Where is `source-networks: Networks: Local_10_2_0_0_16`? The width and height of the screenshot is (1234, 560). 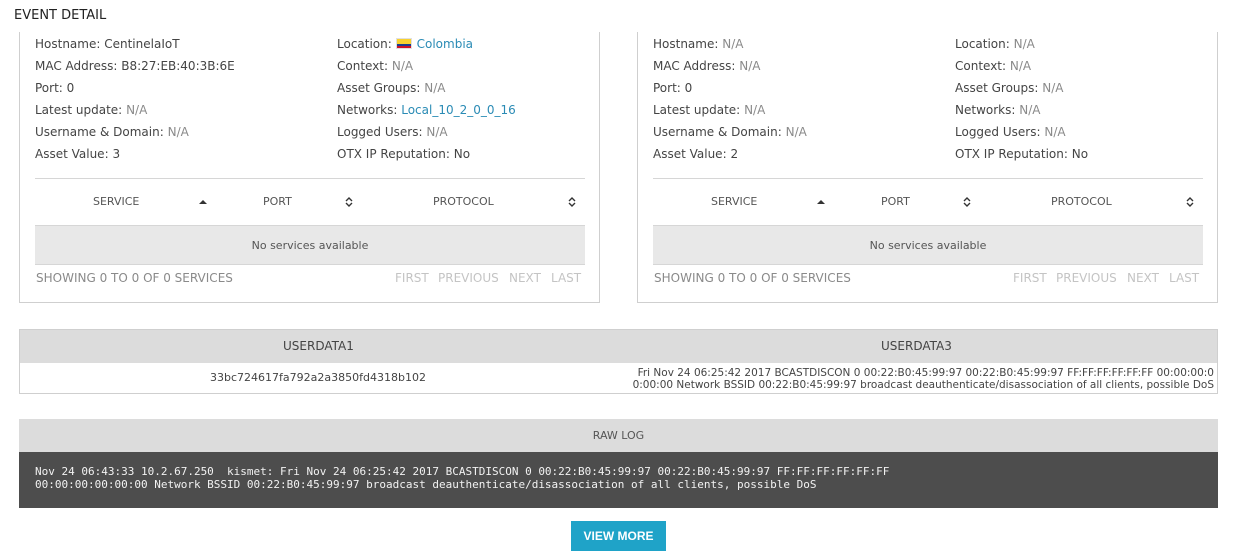 source-networks: Networks: Local_10_2_0_0_16 is located at coordinates (426, 110).